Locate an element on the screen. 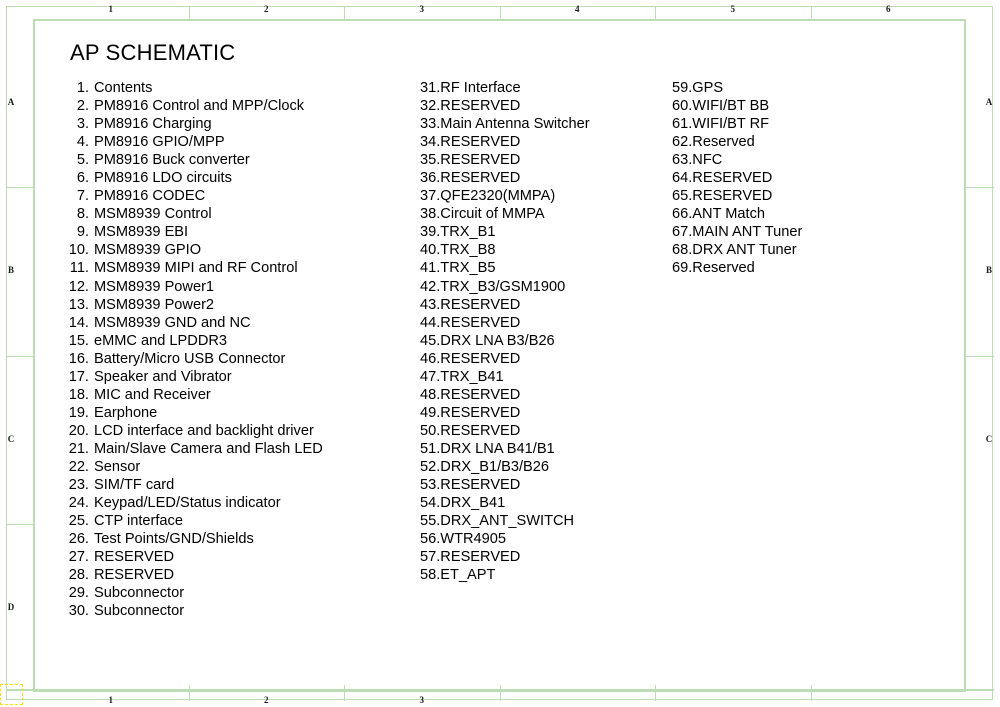 The height and width of the screenshot is (707, 1000). contents-item-label: TRX_B1 is located at coordinates (468, 232).